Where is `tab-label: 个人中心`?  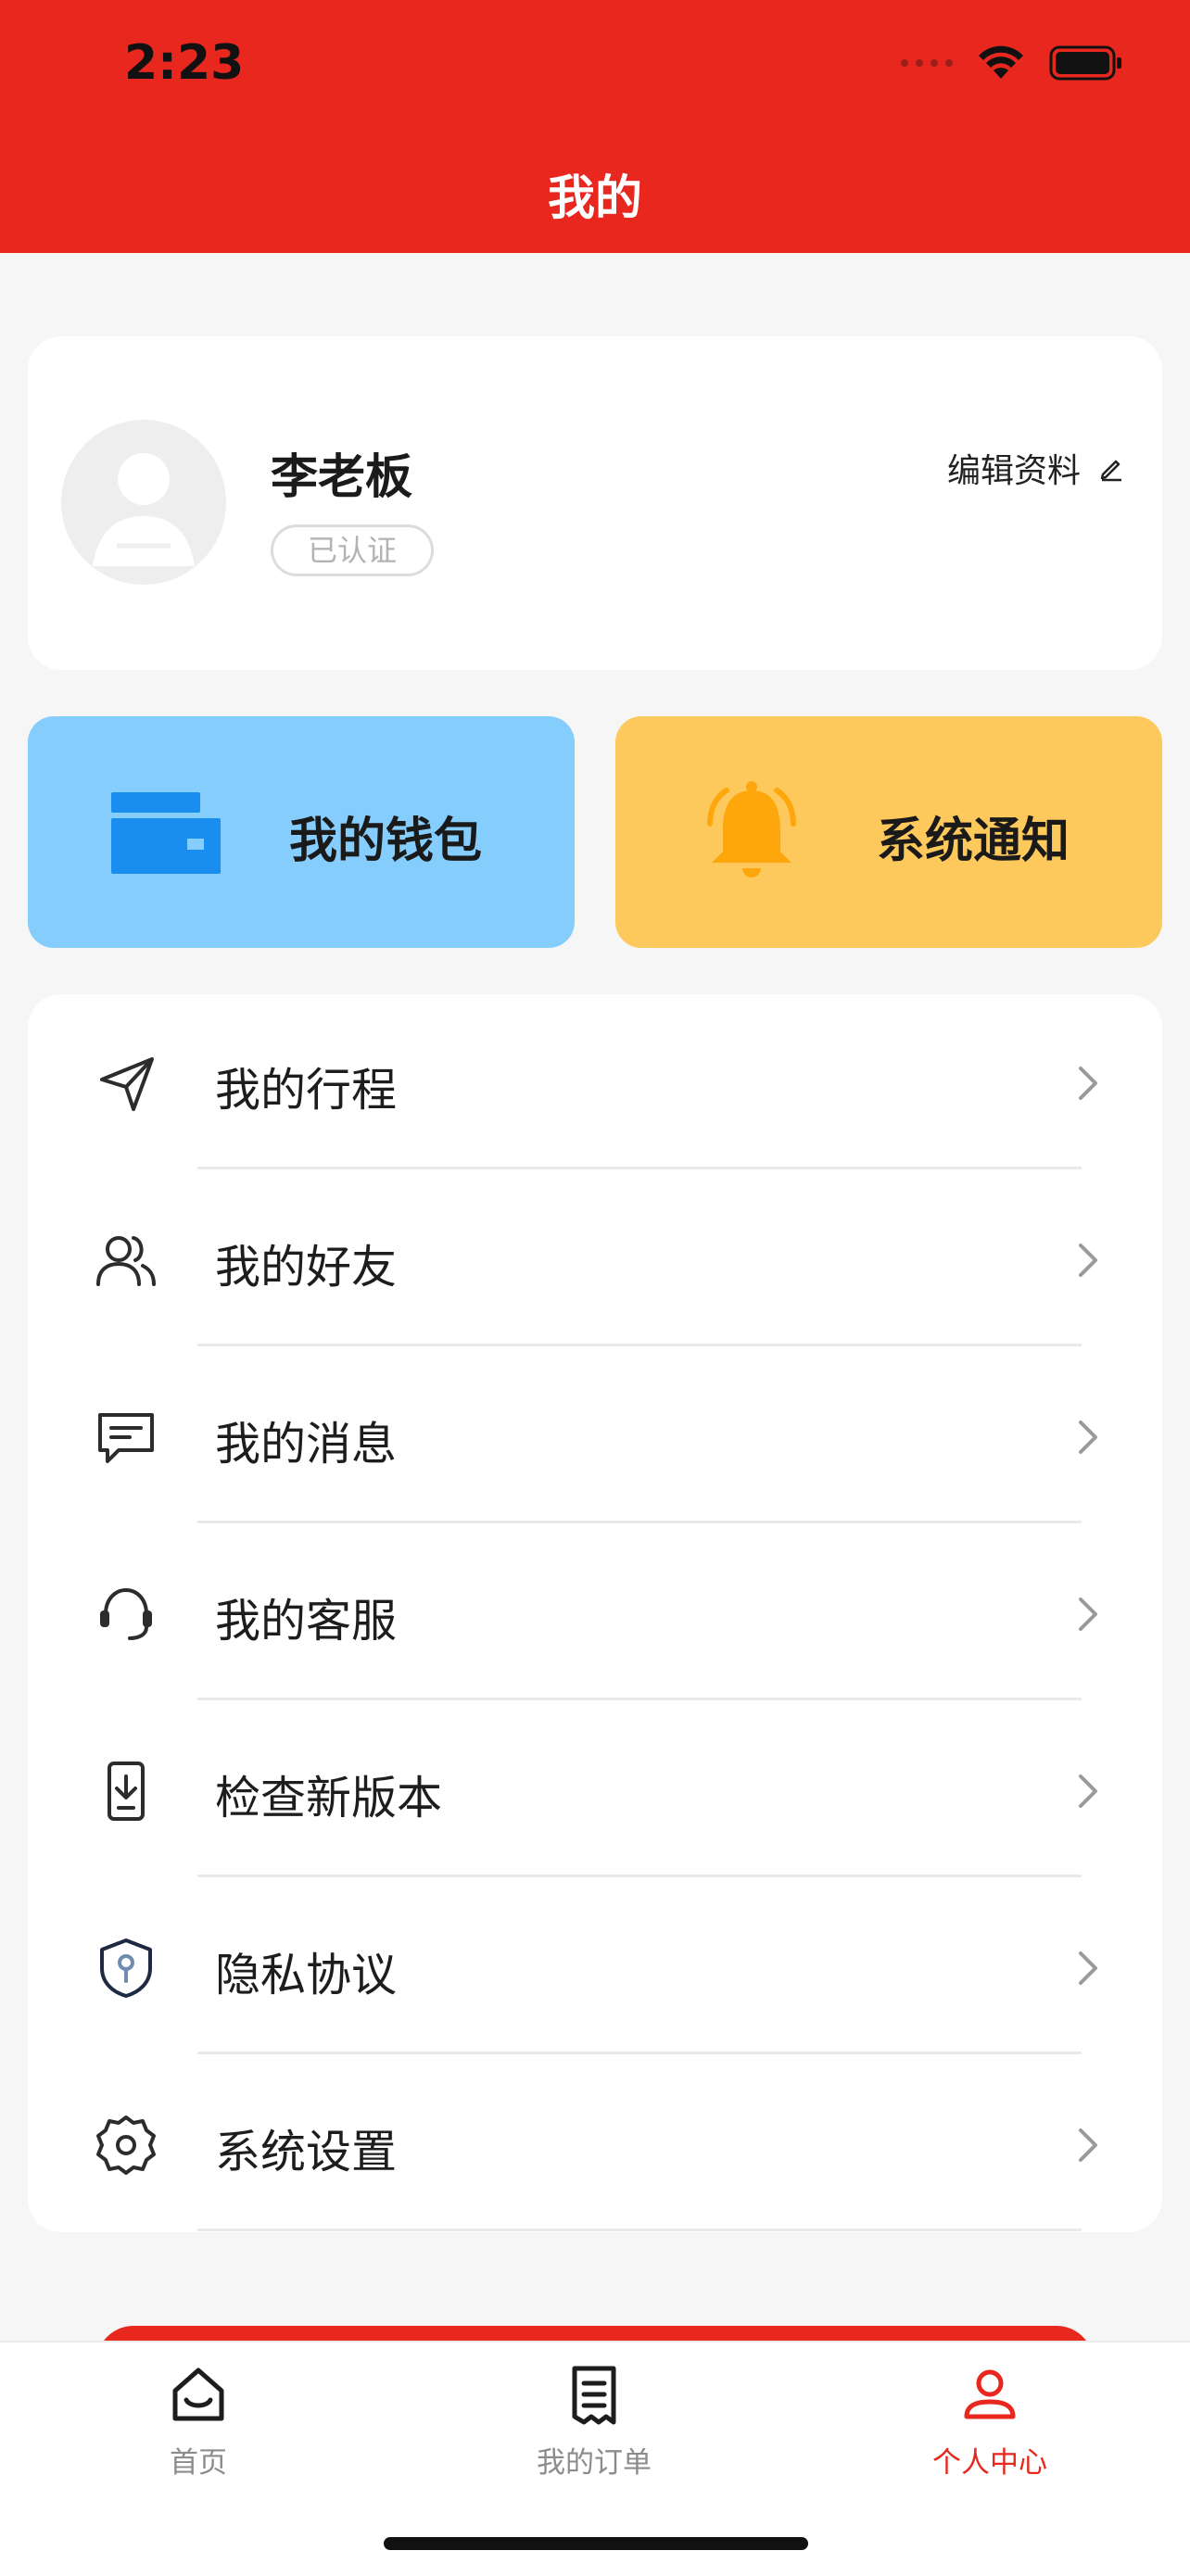
tab-label: 个人中心 is located at coordinates (990, 2463).